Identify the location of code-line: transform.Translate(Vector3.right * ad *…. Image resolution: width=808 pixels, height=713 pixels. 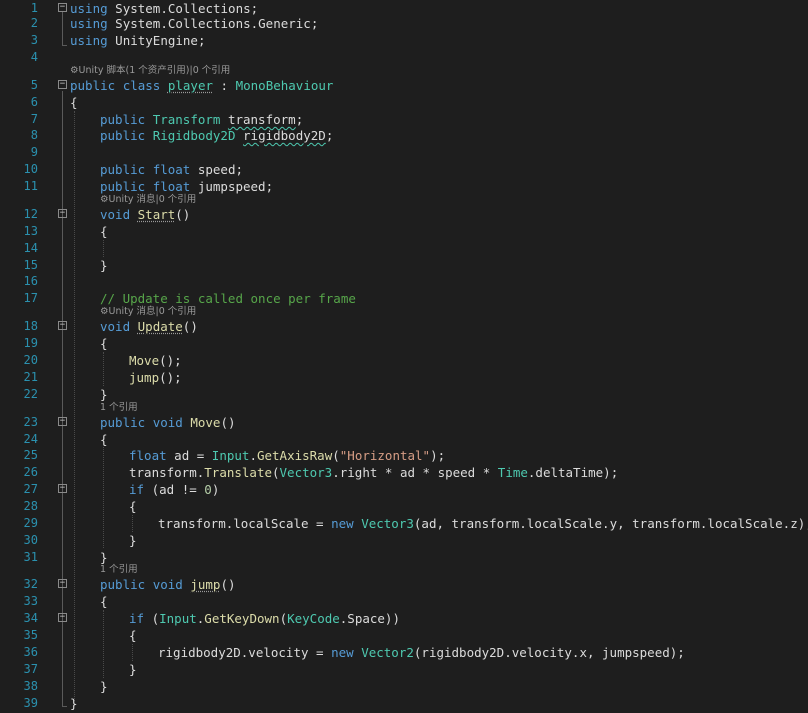
(373, 472).